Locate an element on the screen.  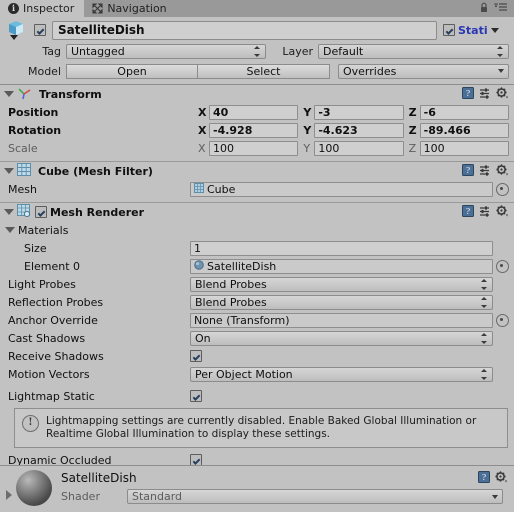
static-control: Stati is located at coordinates (476, 30).